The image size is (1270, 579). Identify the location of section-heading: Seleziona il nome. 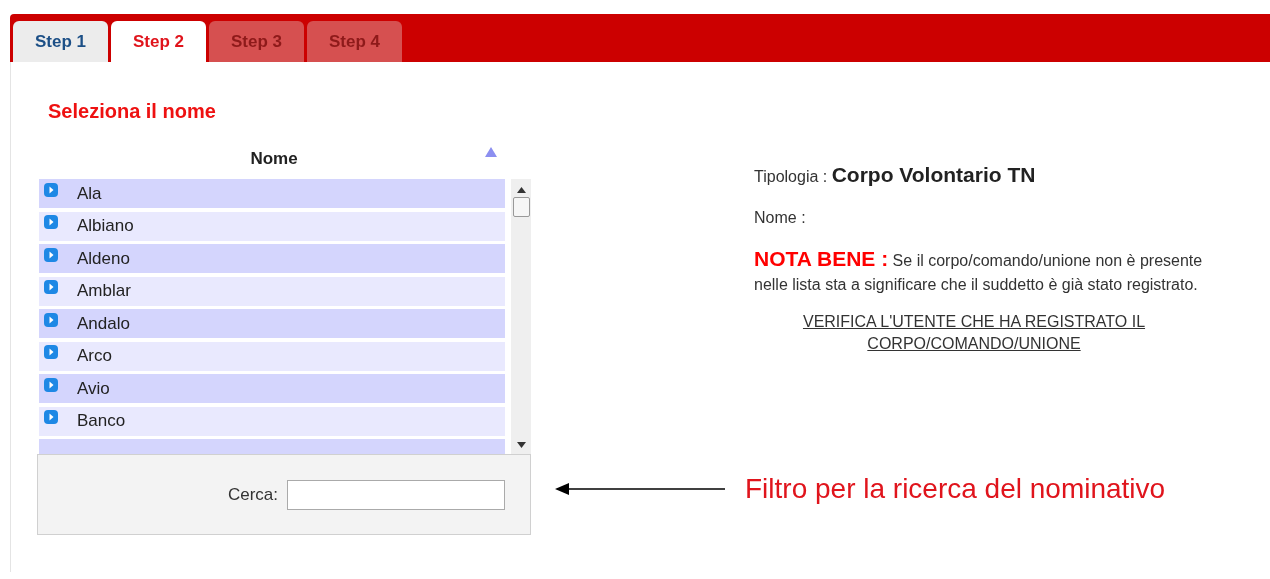
(132, 111).